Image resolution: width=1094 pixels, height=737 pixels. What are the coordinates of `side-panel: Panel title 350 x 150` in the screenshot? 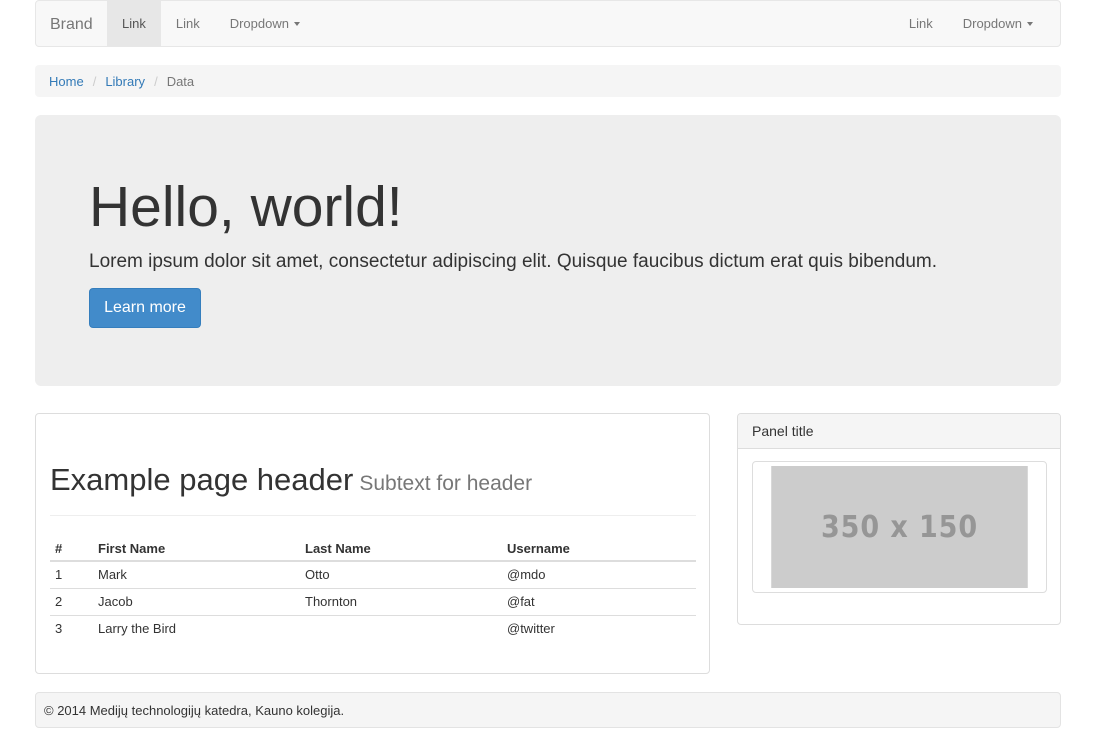 It's located at (899, 519).